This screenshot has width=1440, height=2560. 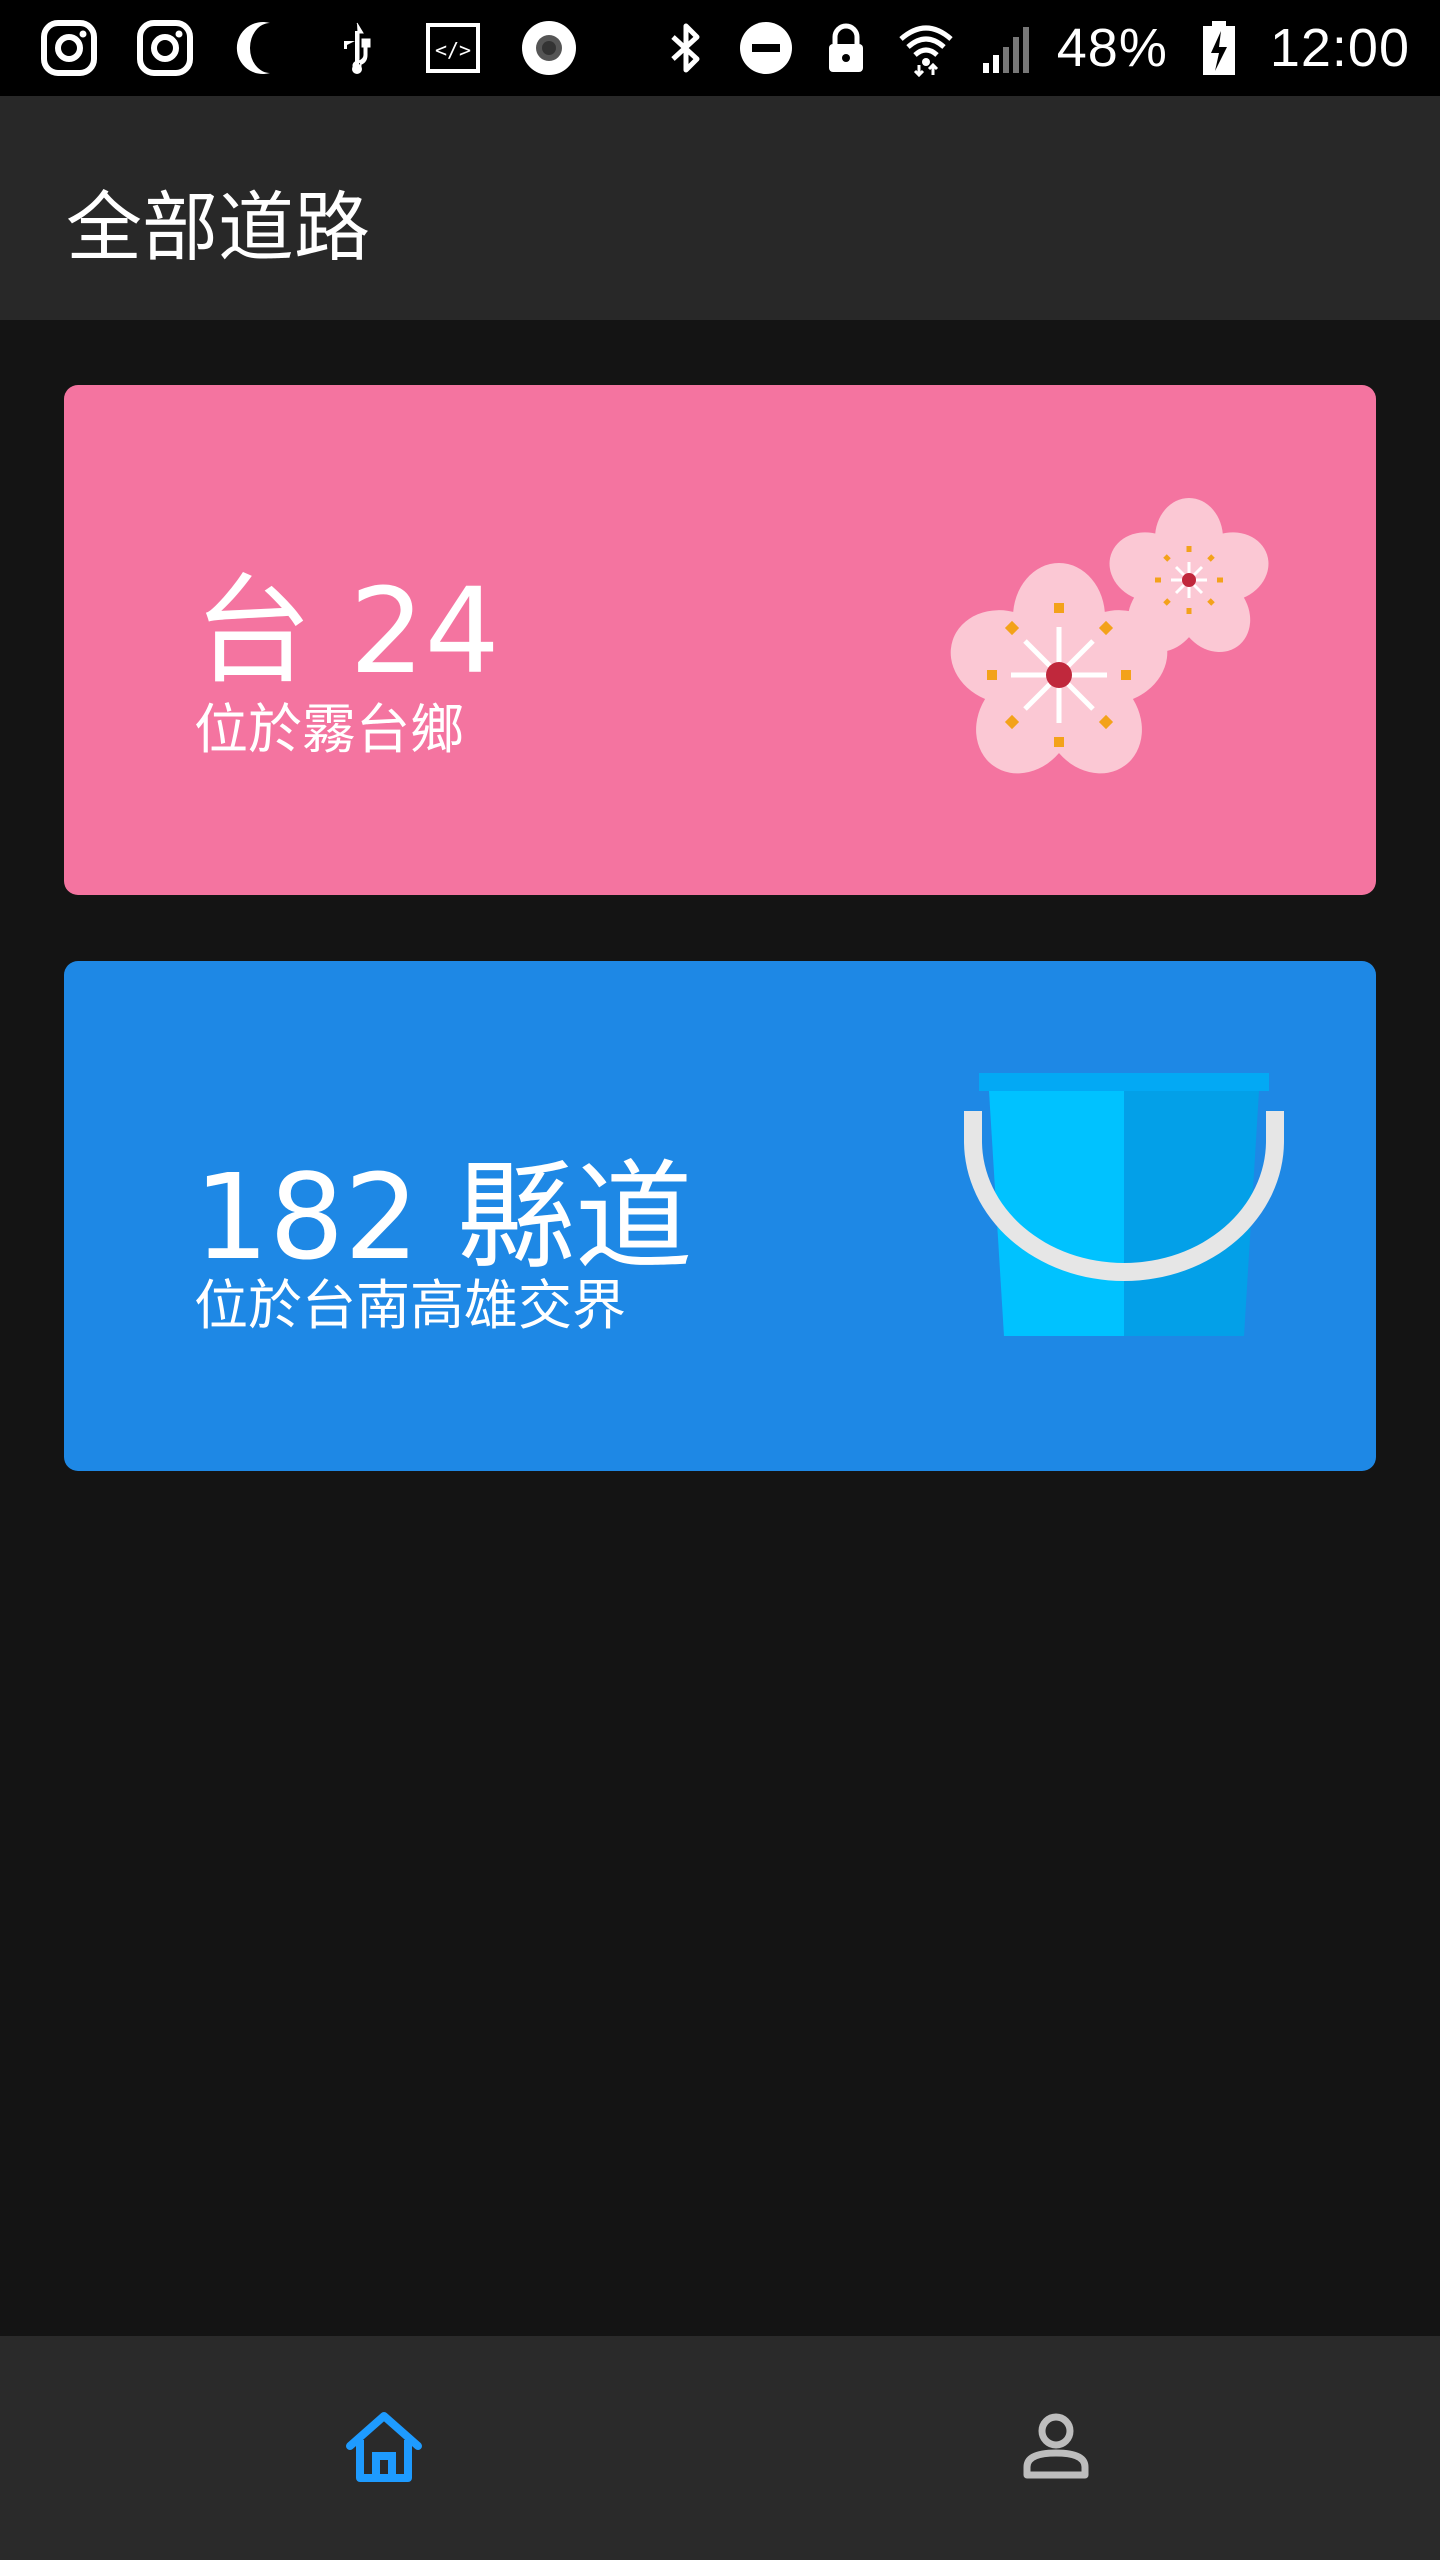 I want to click on status-bar: </> 48% 12:00, so click(x=720, y=48).